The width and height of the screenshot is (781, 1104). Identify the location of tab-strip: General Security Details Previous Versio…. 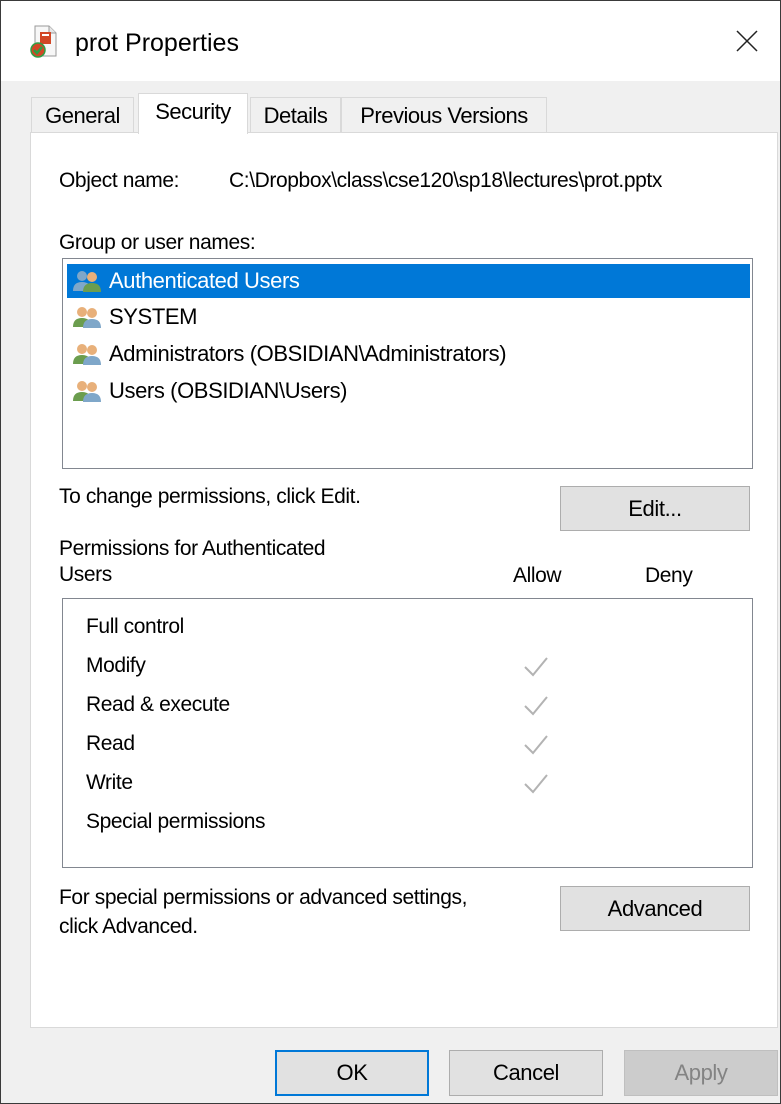
(405, 113).